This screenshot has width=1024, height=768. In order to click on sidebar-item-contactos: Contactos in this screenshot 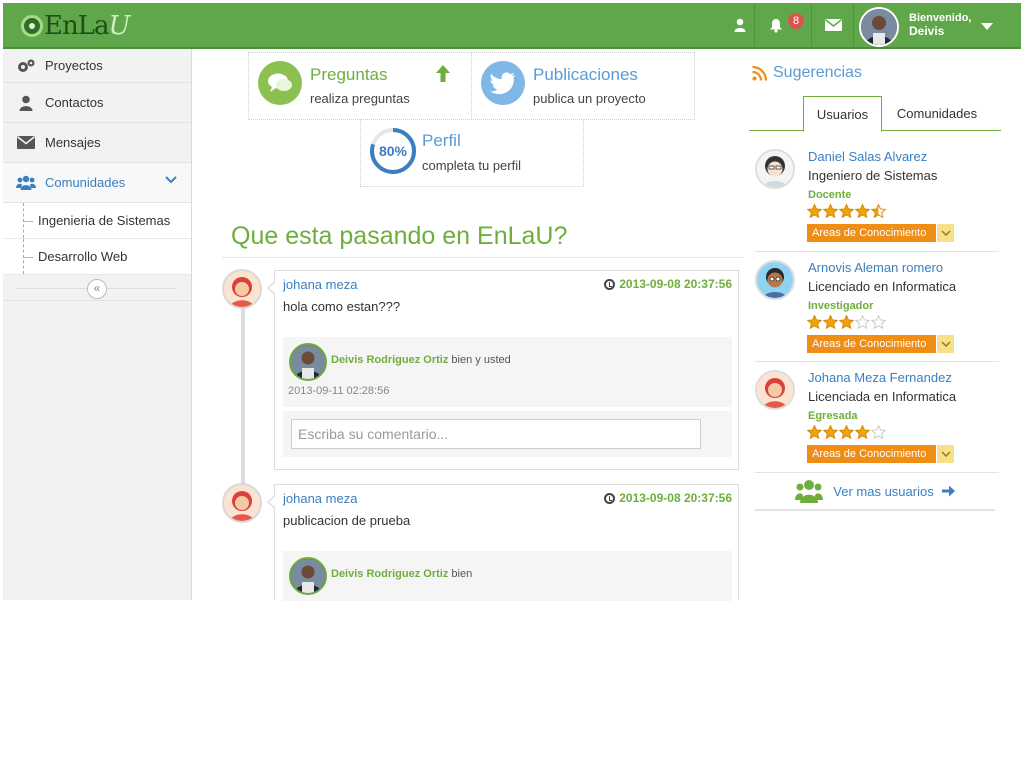, I will do `click(97, 103)`.